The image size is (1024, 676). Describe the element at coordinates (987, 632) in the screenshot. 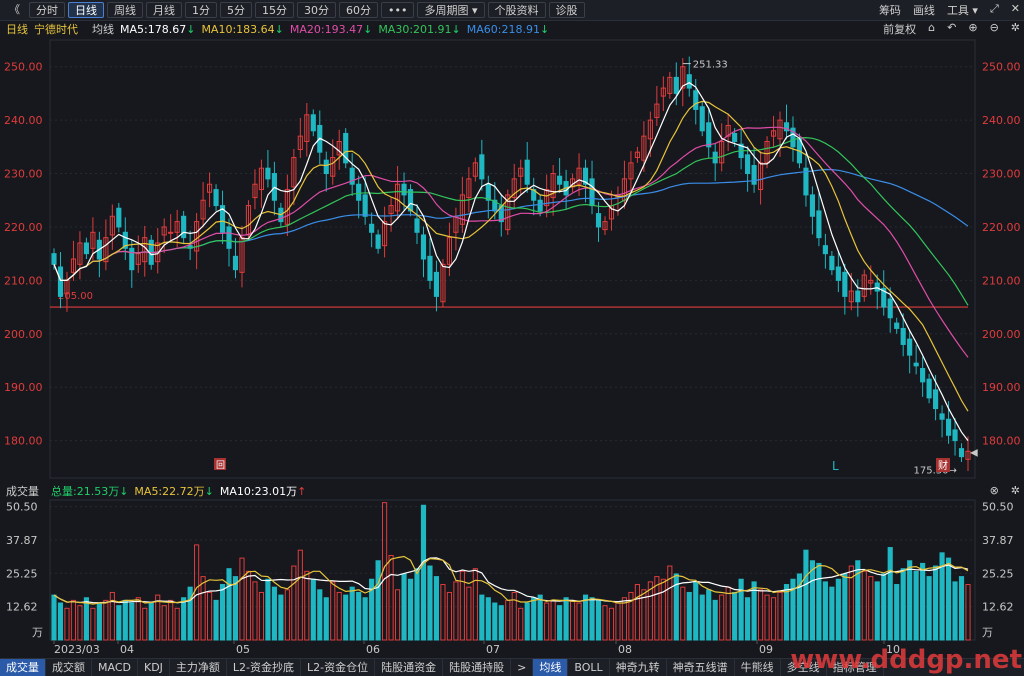

I see `volume-tick-right: 万` at that location.